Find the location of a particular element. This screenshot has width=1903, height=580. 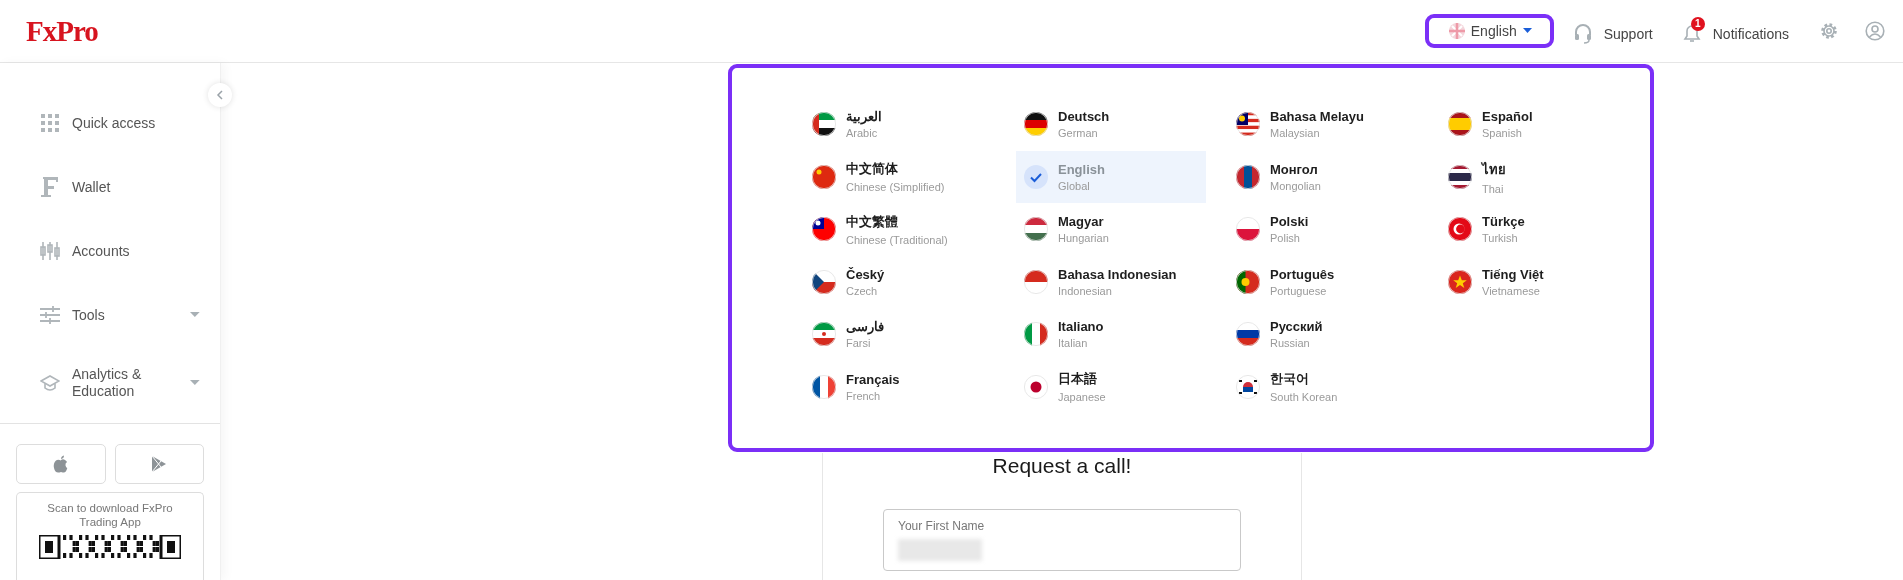

language-option: Magyar Hungarian is located at coordinates (1111, 229).